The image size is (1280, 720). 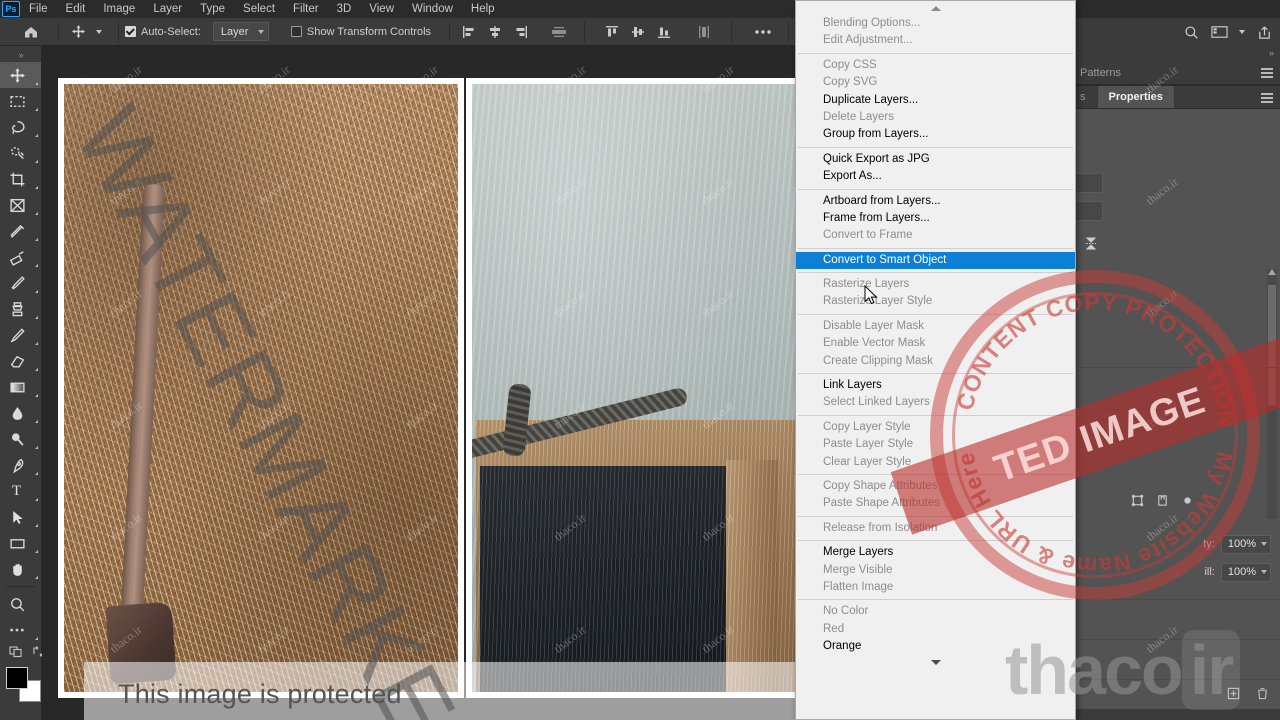 I want to click on scrollbar-up-arrow, so click(x=1272, y=272).